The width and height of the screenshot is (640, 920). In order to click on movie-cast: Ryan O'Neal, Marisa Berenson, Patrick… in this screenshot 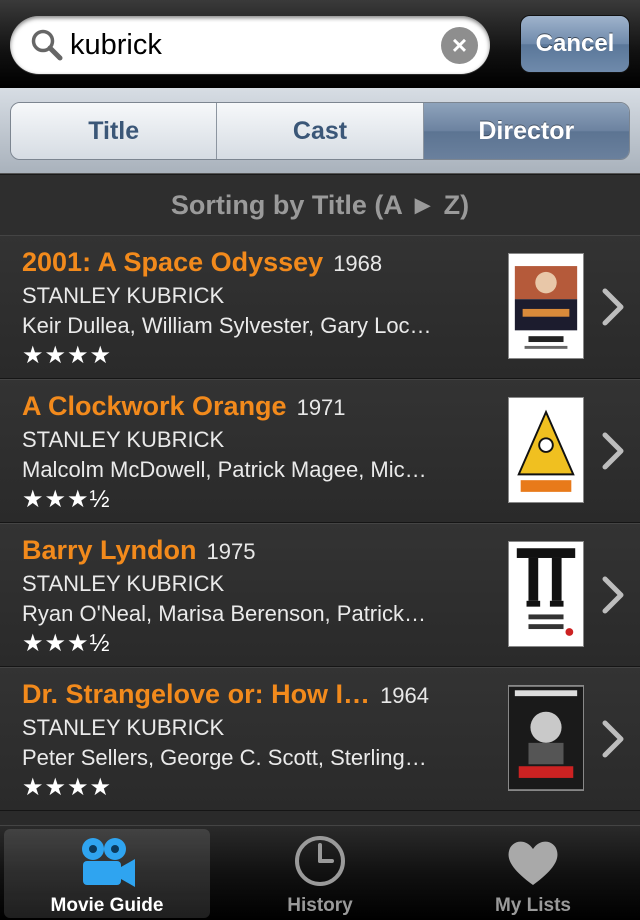, I will do `click(224, 613)`.